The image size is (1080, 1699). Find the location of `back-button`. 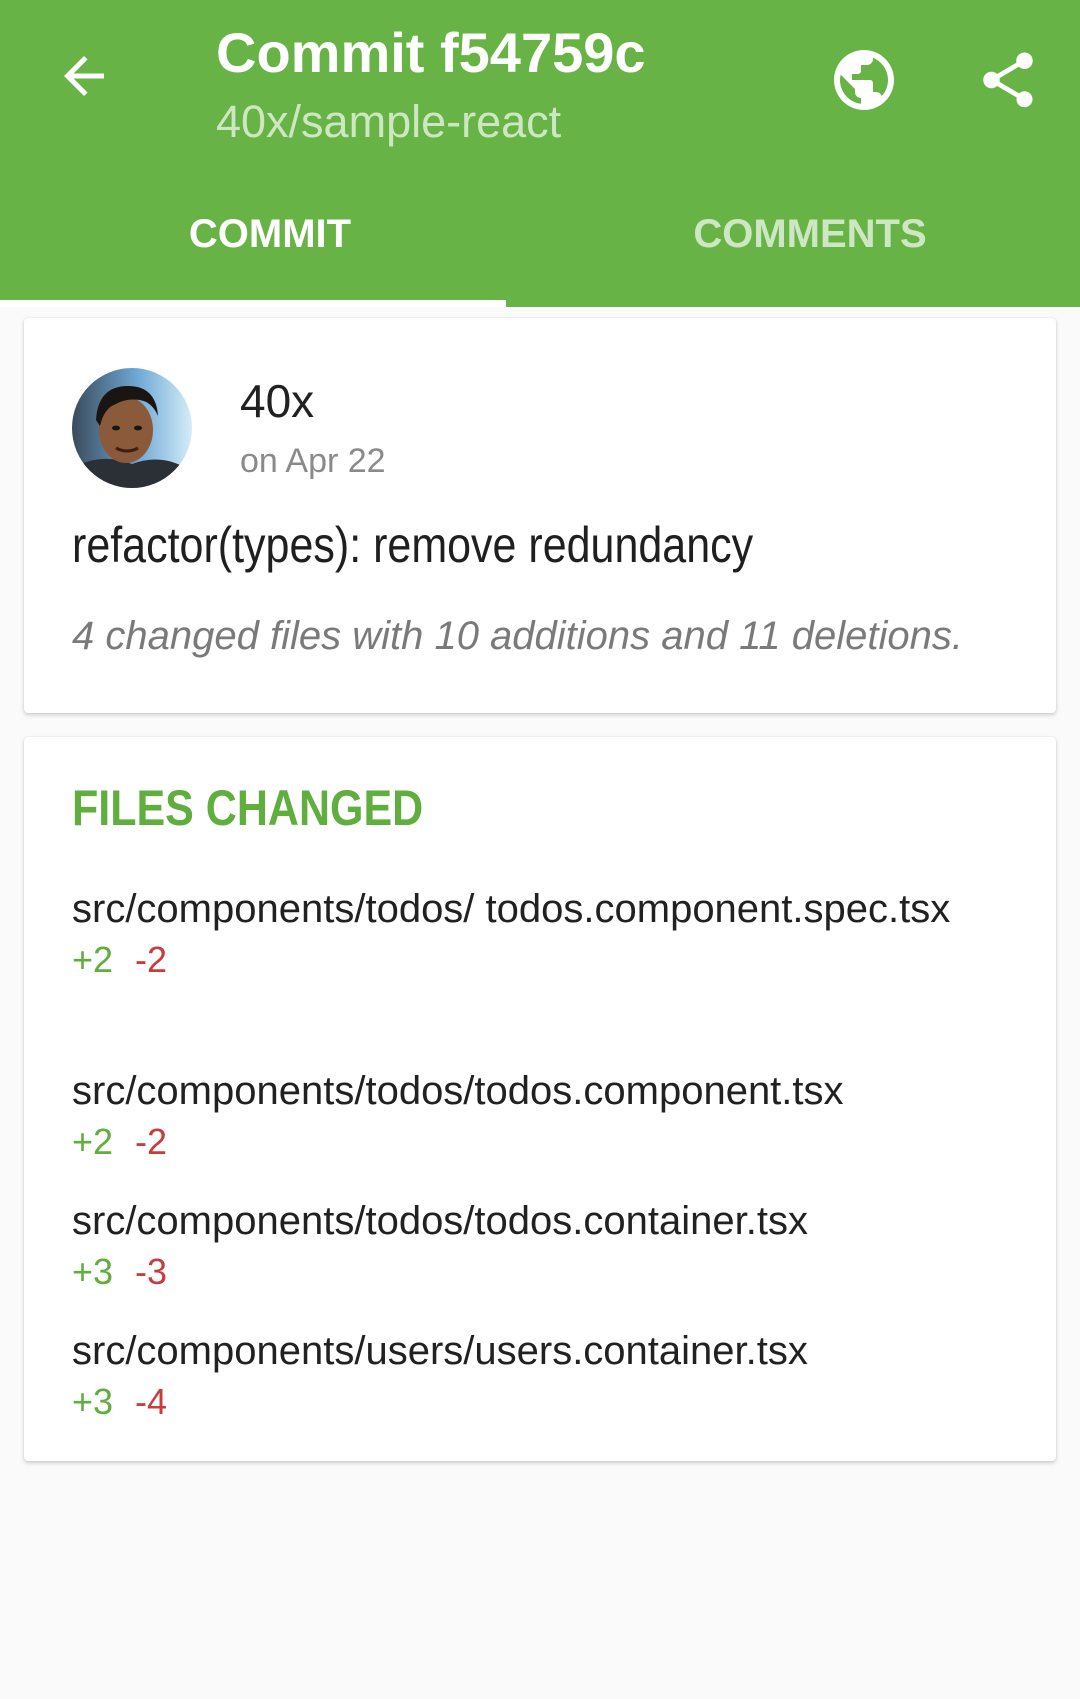

back-button is located at coordinates (84, 76).